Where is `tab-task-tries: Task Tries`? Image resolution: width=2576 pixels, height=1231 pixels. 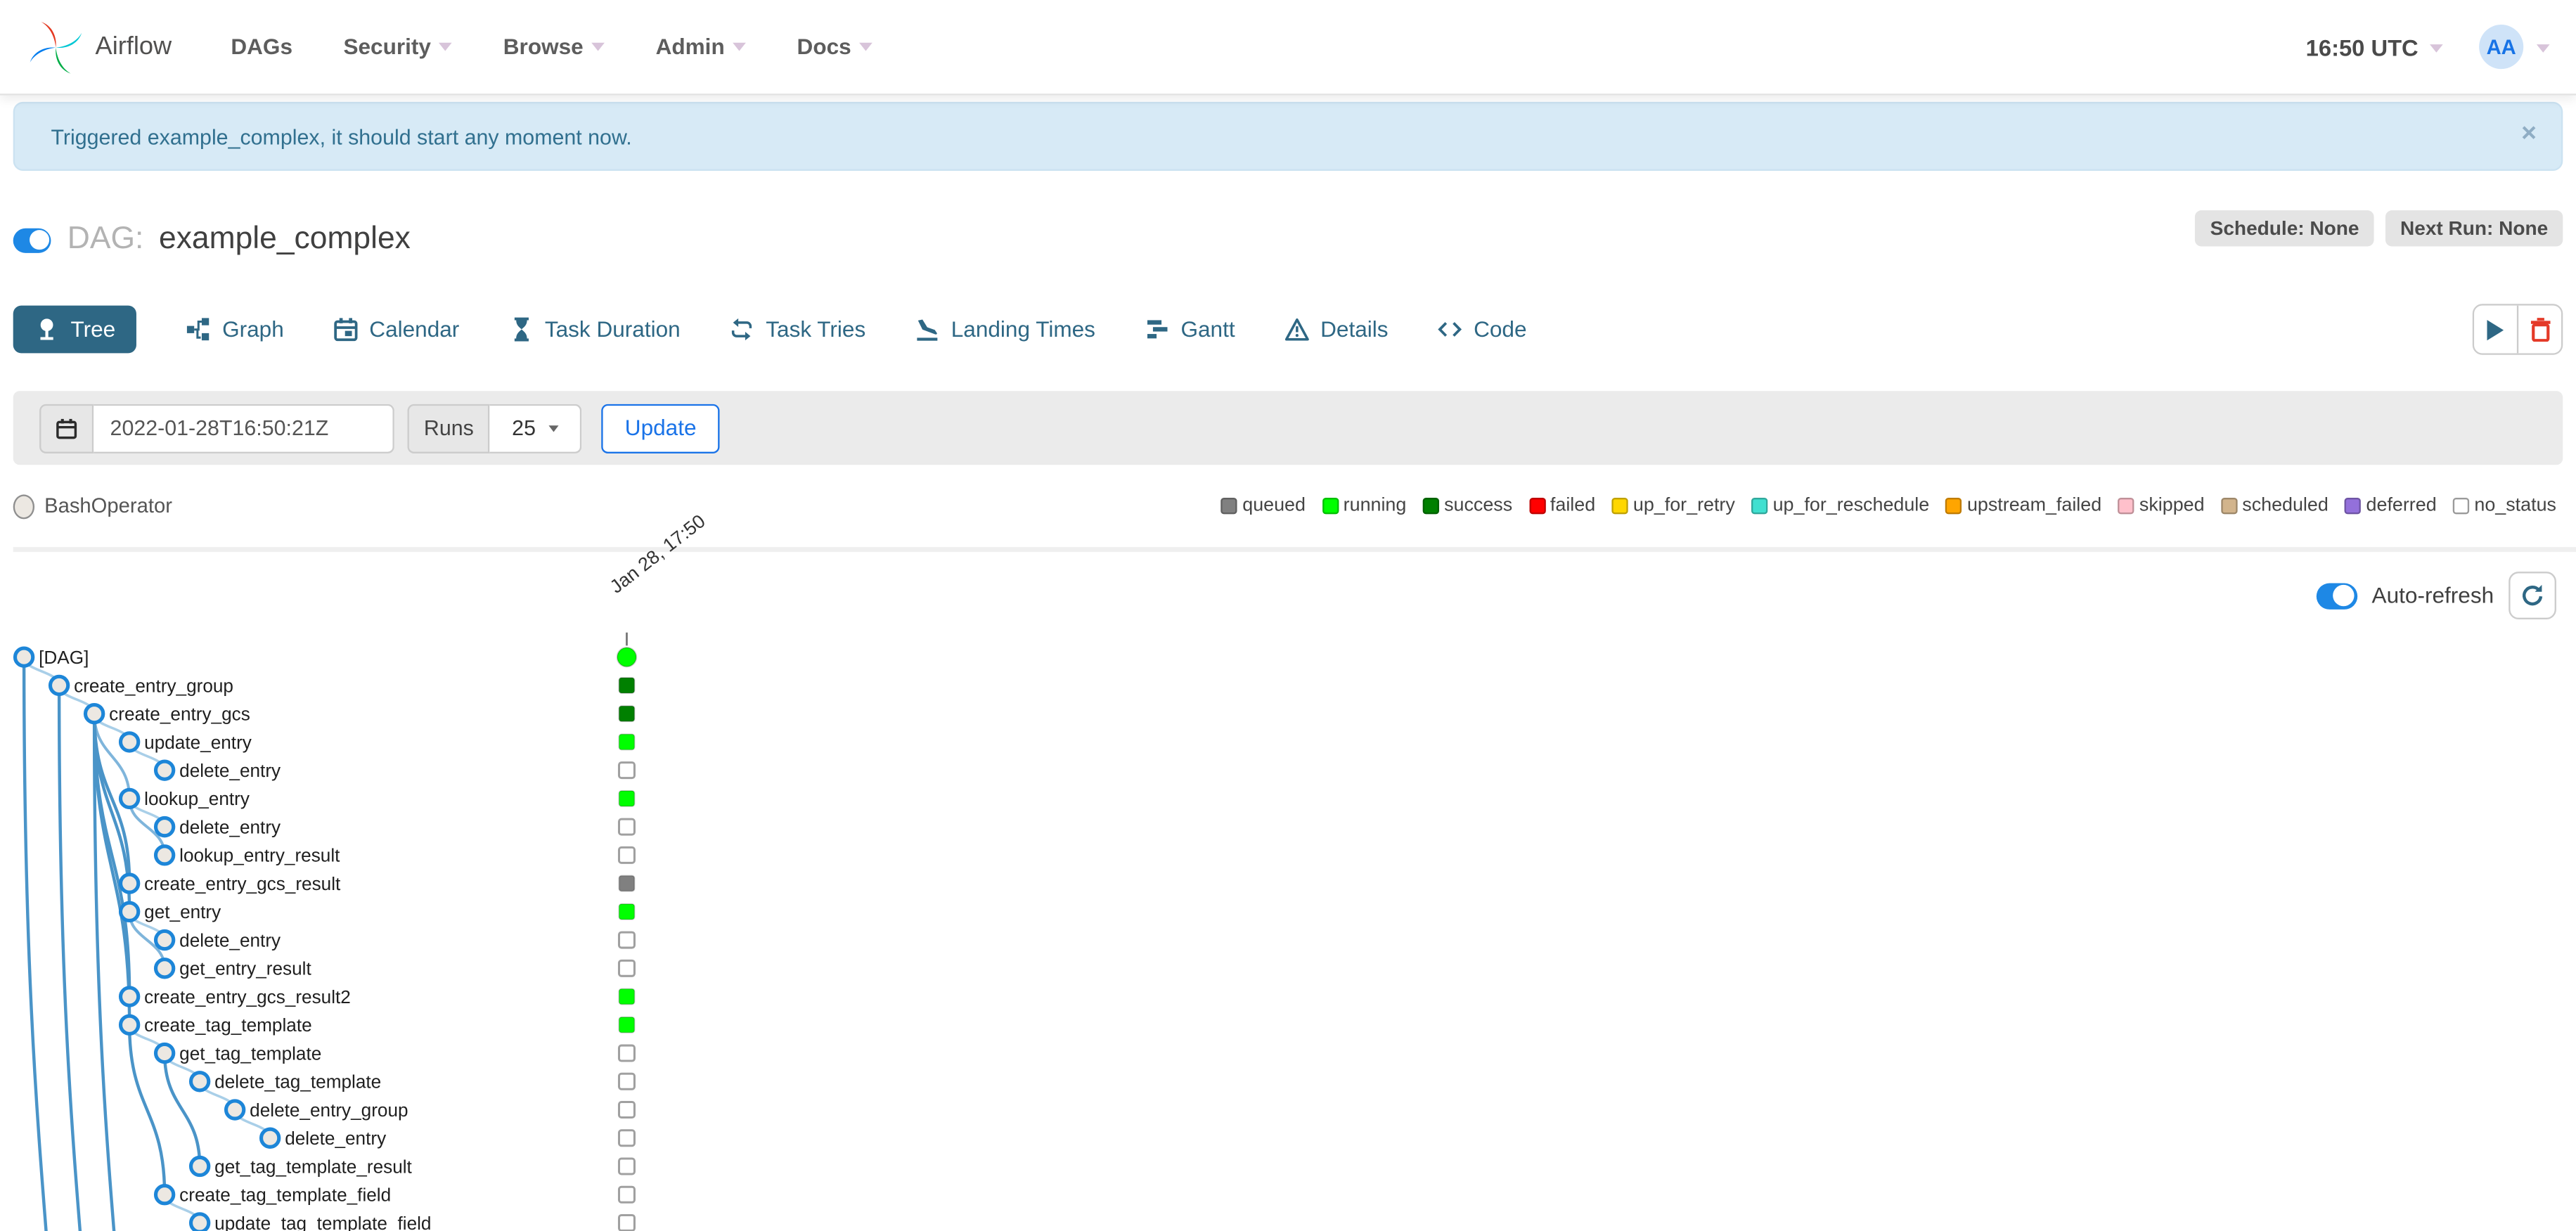 tab-task-tries: Task Tries is located at coordinates (797, 329).